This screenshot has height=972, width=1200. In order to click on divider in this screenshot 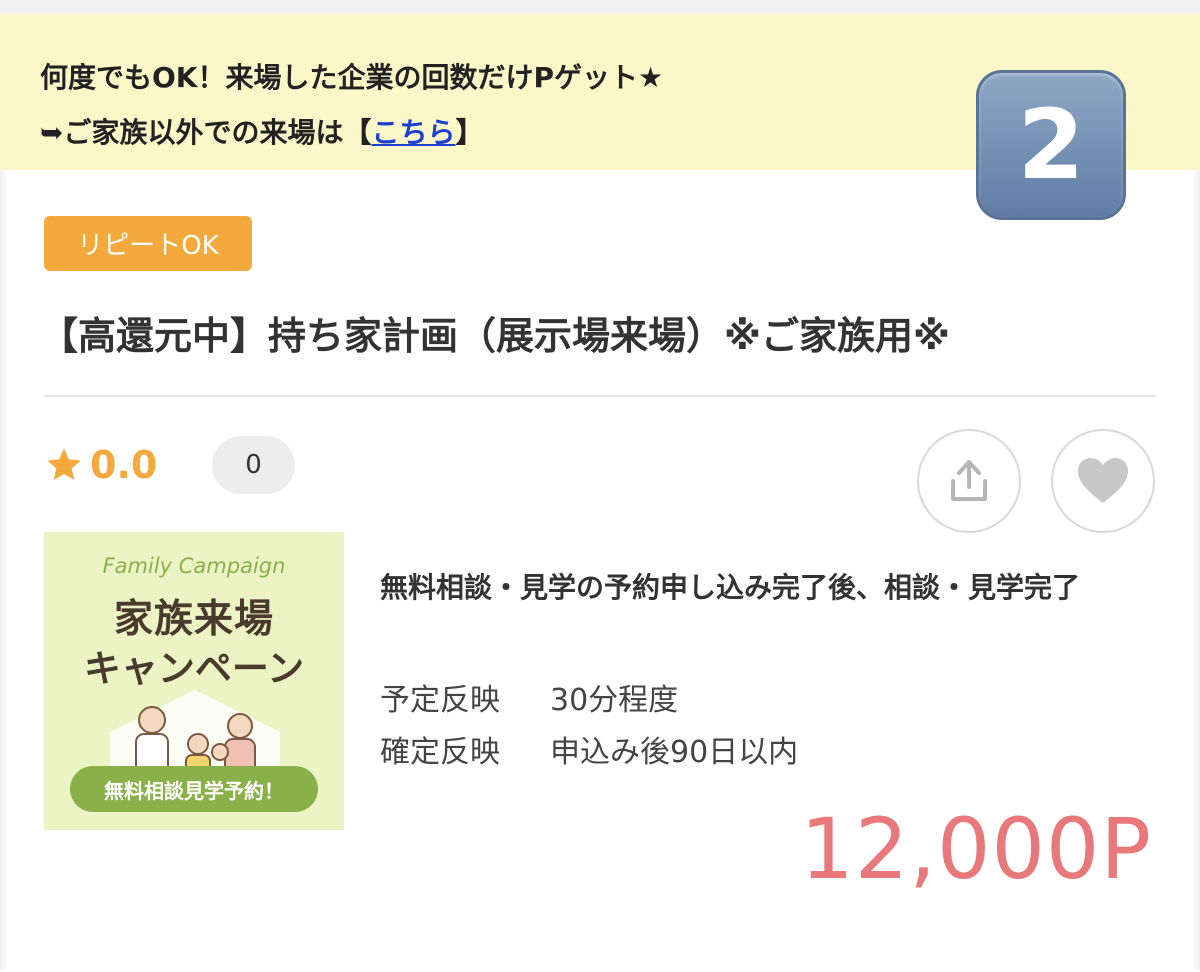, I will do `click(600, 396)`.